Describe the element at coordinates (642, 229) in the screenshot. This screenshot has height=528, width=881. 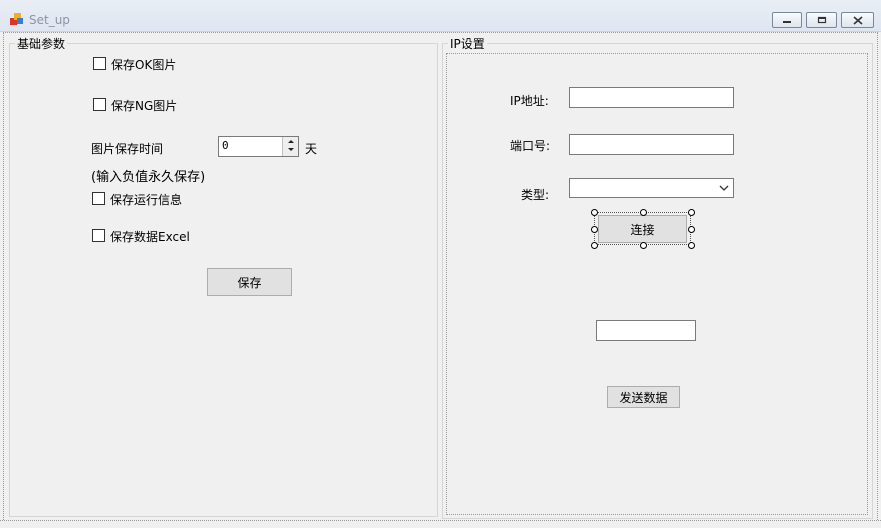
I see `connect-button: 连接` at that location.